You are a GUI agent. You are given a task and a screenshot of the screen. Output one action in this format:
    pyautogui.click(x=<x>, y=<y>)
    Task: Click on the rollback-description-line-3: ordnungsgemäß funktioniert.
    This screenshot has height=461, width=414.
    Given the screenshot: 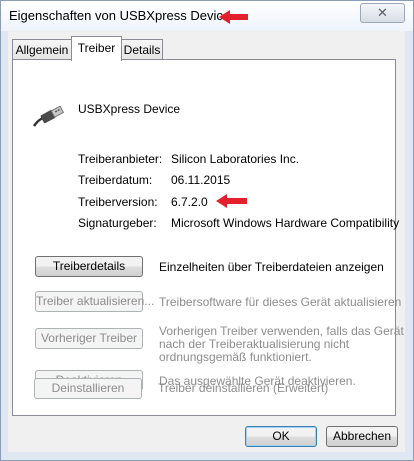 What is the action you would take?
    pyautogui.click(x=235, y=357)
    